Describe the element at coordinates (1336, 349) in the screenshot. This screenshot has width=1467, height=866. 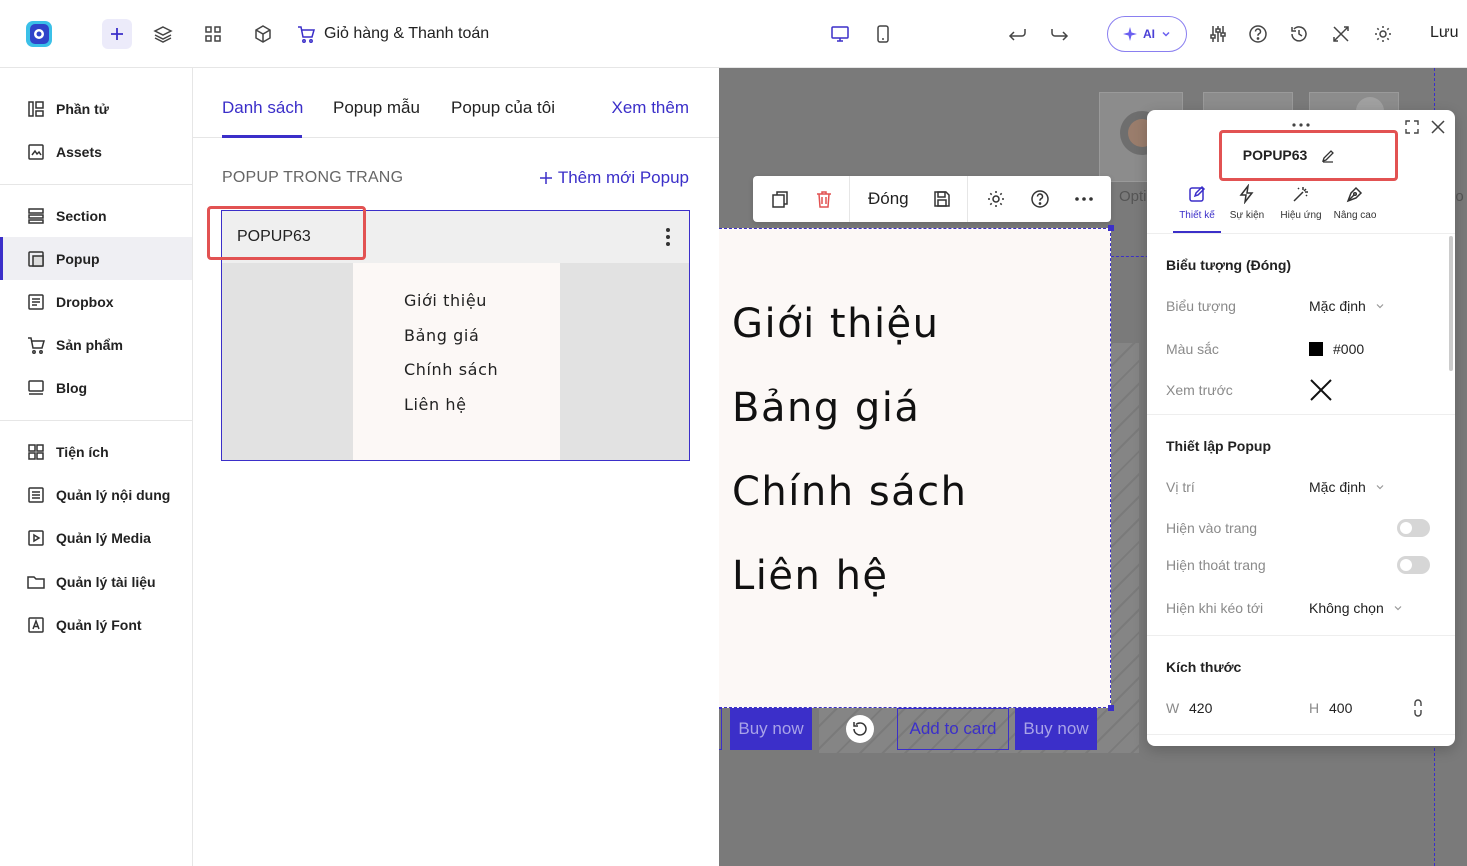
I see `color-picker: #000` at that location.